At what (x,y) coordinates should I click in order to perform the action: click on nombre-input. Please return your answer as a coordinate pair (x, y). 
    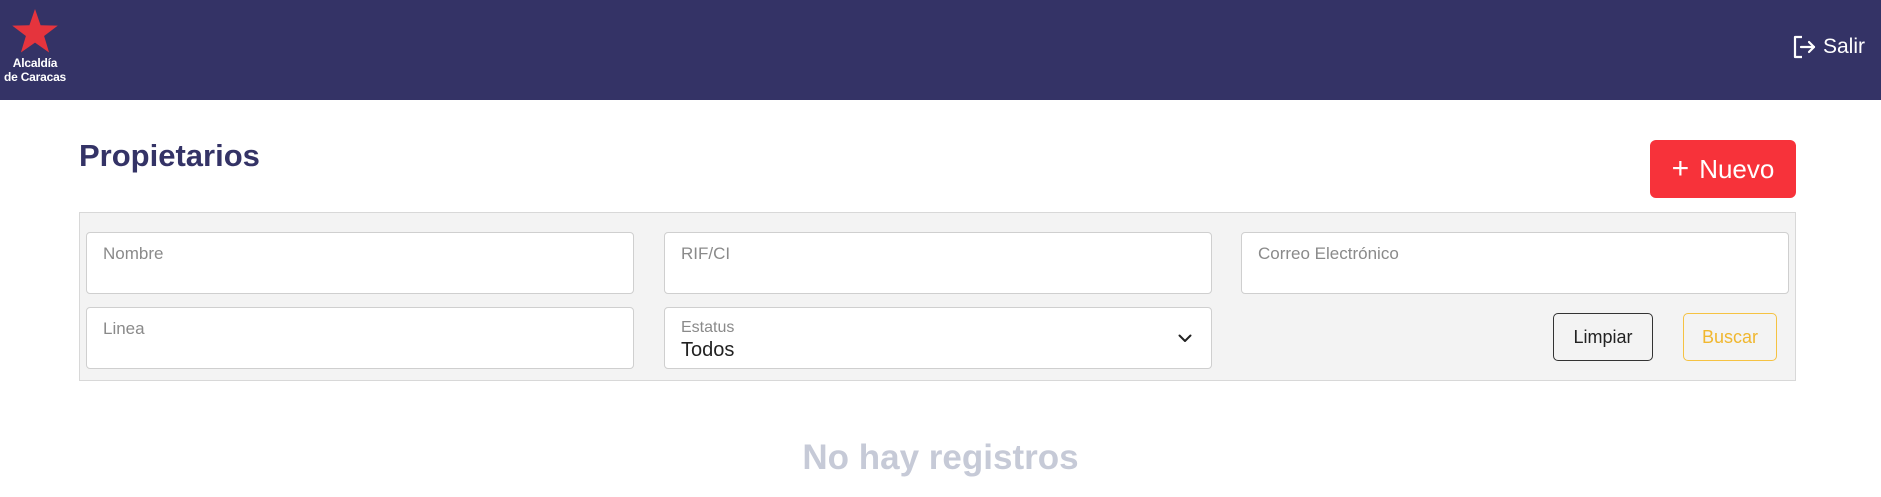
    Looking at the image, I should click on (360, 263).